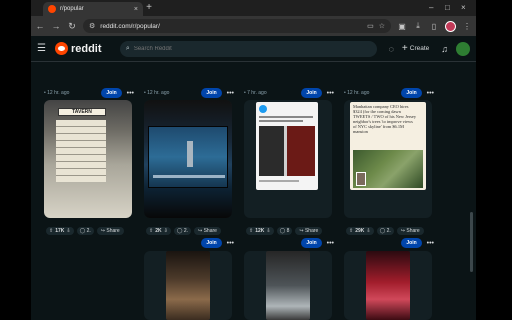 Image resolution: width=512 pixels, height=320 pixels. I want to click on post-card: TAVERN, so click(88, 159).